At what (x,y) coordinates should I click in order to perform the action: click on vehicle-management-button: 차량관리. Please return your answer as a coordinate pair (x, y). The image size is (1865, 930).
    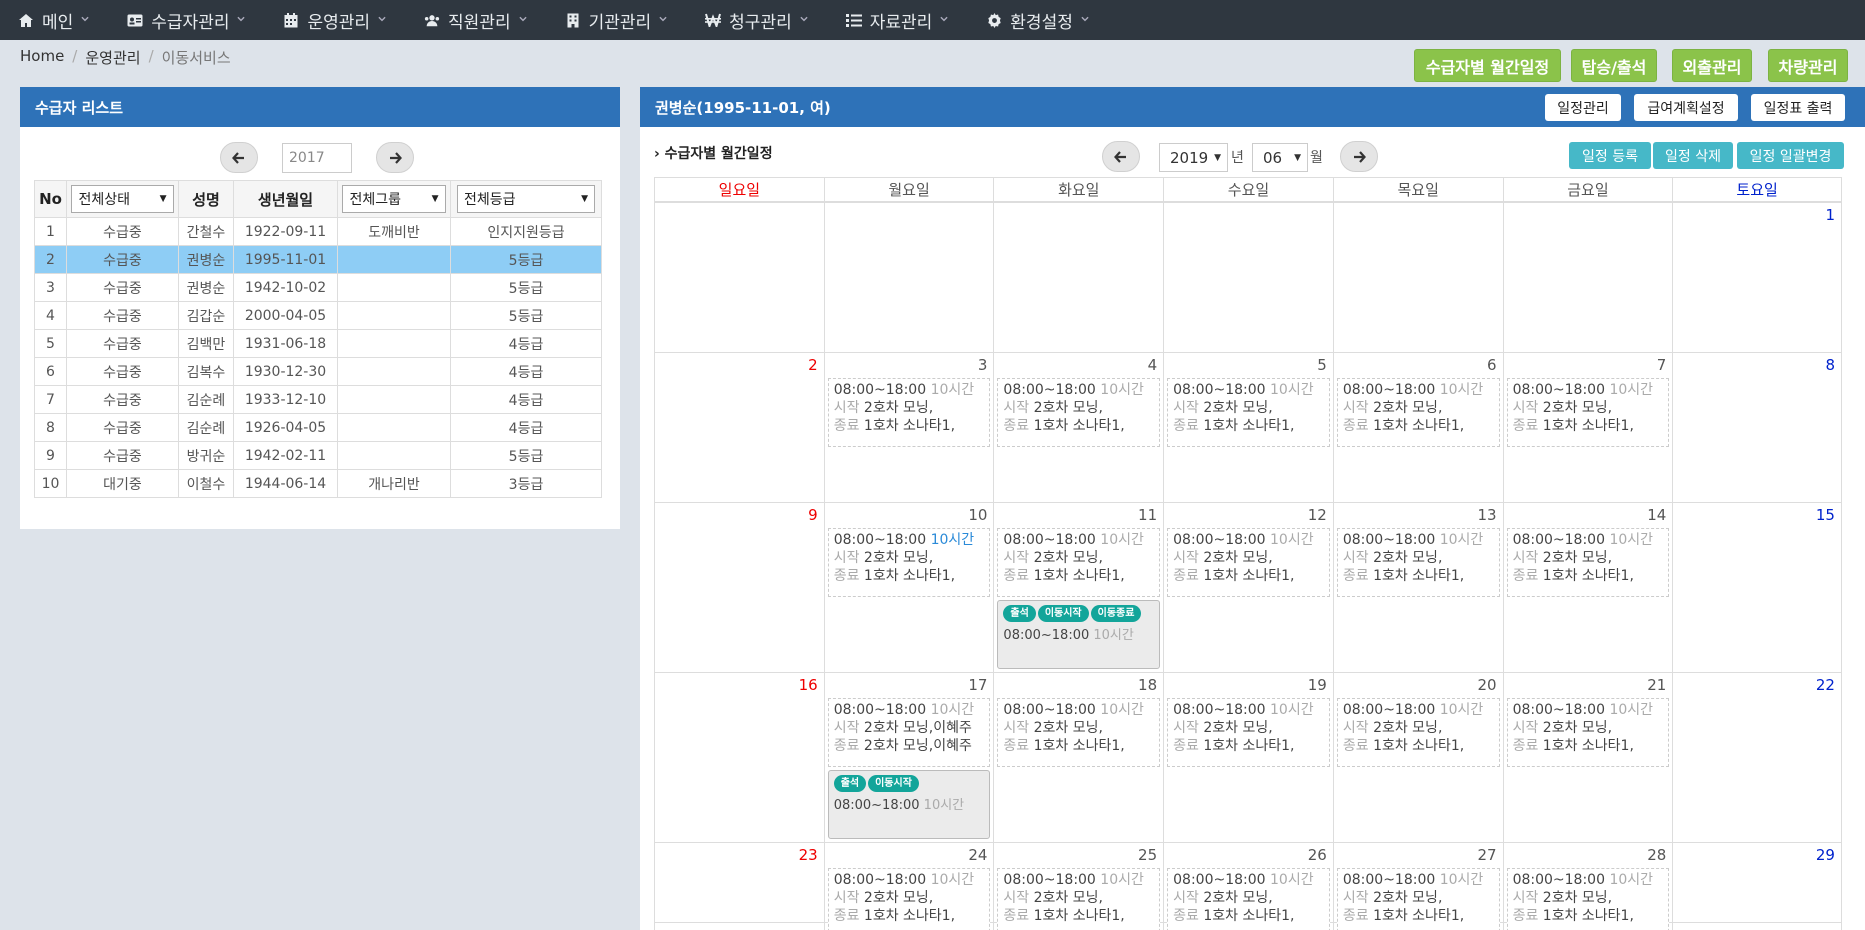
    Looking at the image, I should click on (1808, 65).